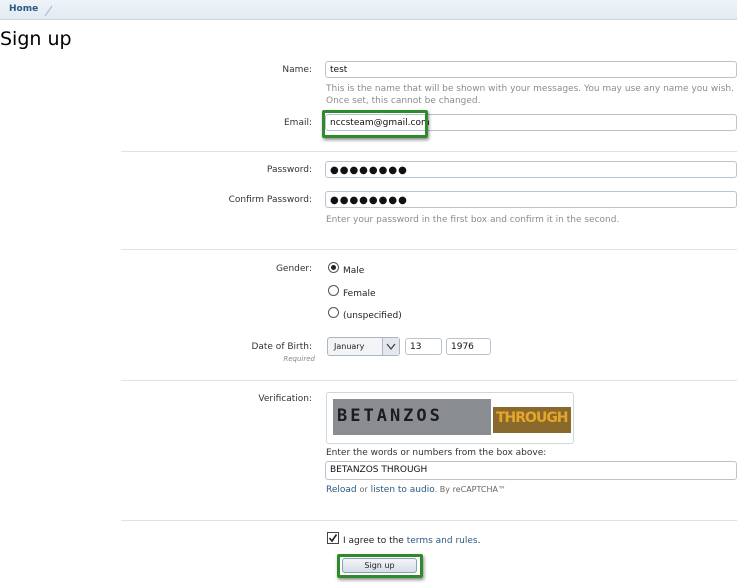  I want to click on chevron-down-icon, so click(390, 346).